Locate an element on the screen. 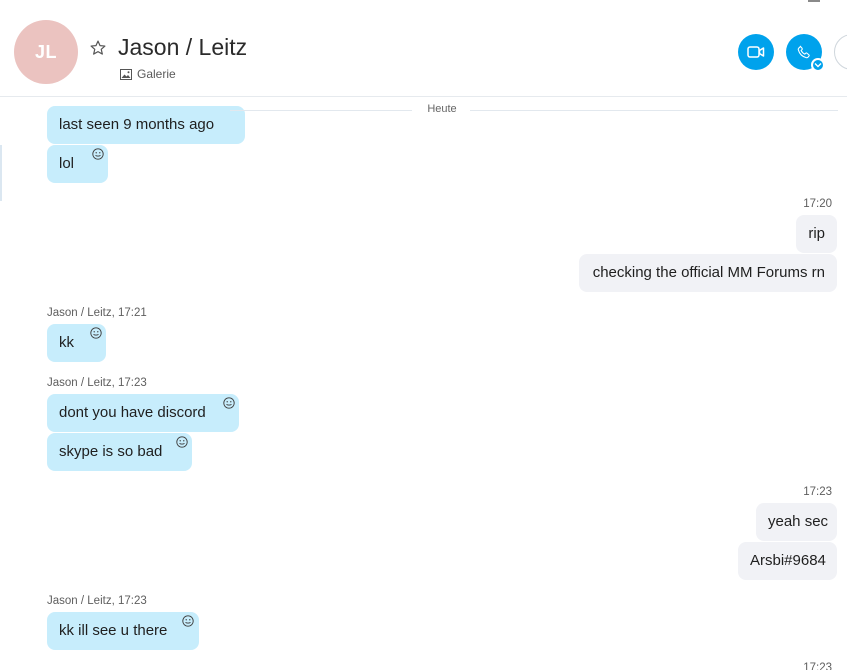 This screenshot has width=847, height=670. day-label: Heute is located at coordinates (442, 109).